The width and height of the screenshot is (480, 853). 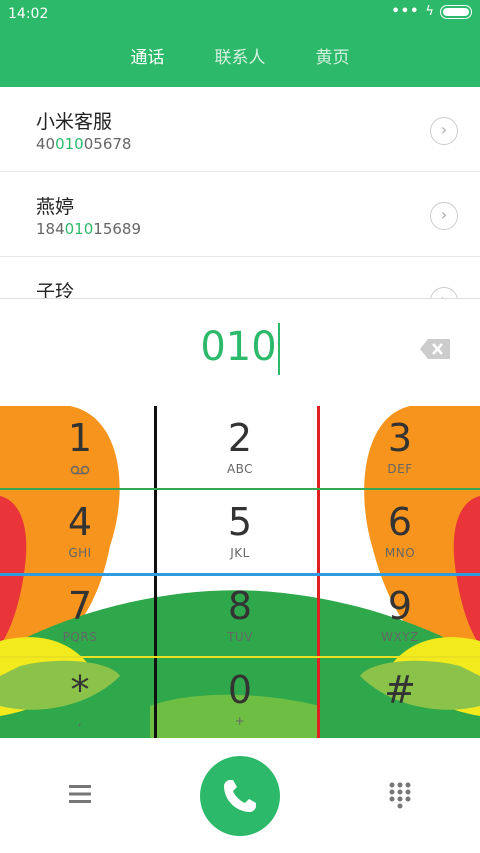 I want to click on key-1: 1, so click(x=80, y=447).